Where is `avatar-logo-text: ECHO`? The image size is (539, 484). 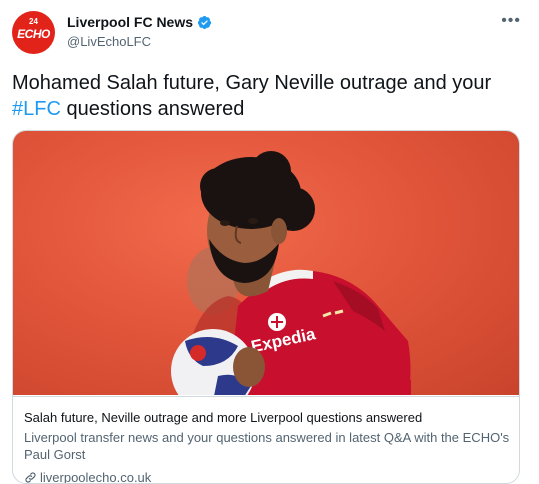 avatar-logo-text: ECHO is located at coordinates (33, 34).